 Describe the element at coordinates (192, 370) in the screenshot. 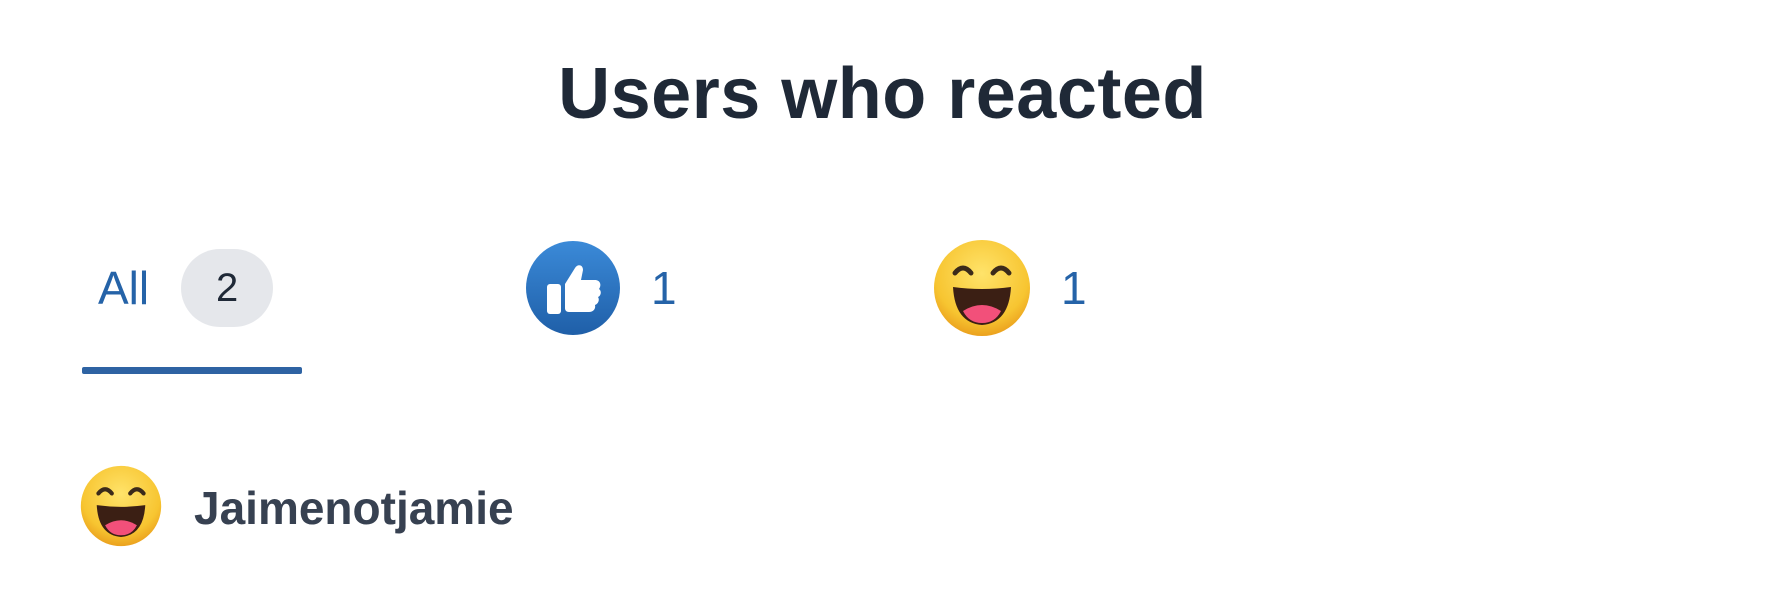

I see `active-tab-indicator` at that location.